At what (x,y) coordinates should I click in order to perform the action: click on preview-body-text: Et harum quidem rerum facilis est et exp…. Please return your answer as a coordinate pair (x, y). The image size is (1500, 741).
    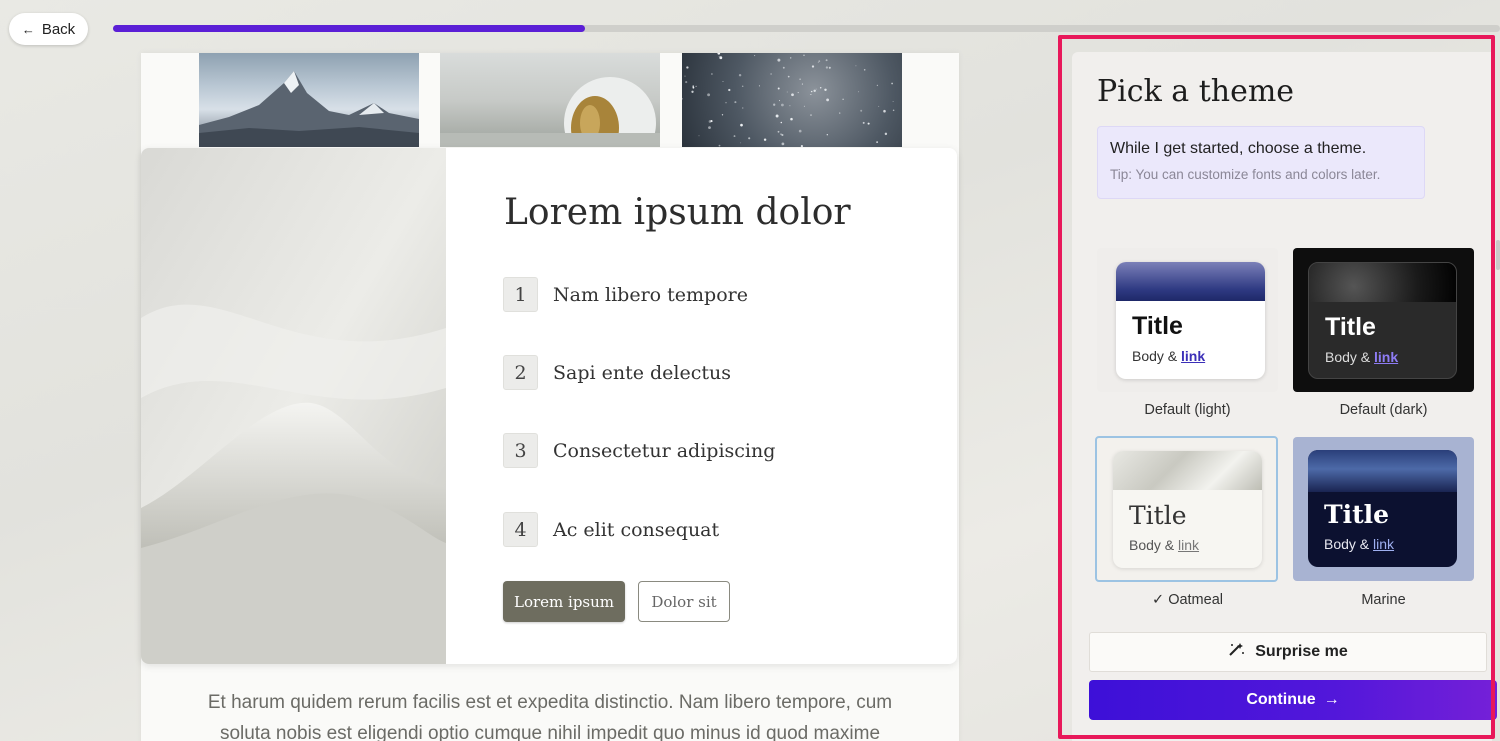
    Looking at the image, I should click on (550, 714).